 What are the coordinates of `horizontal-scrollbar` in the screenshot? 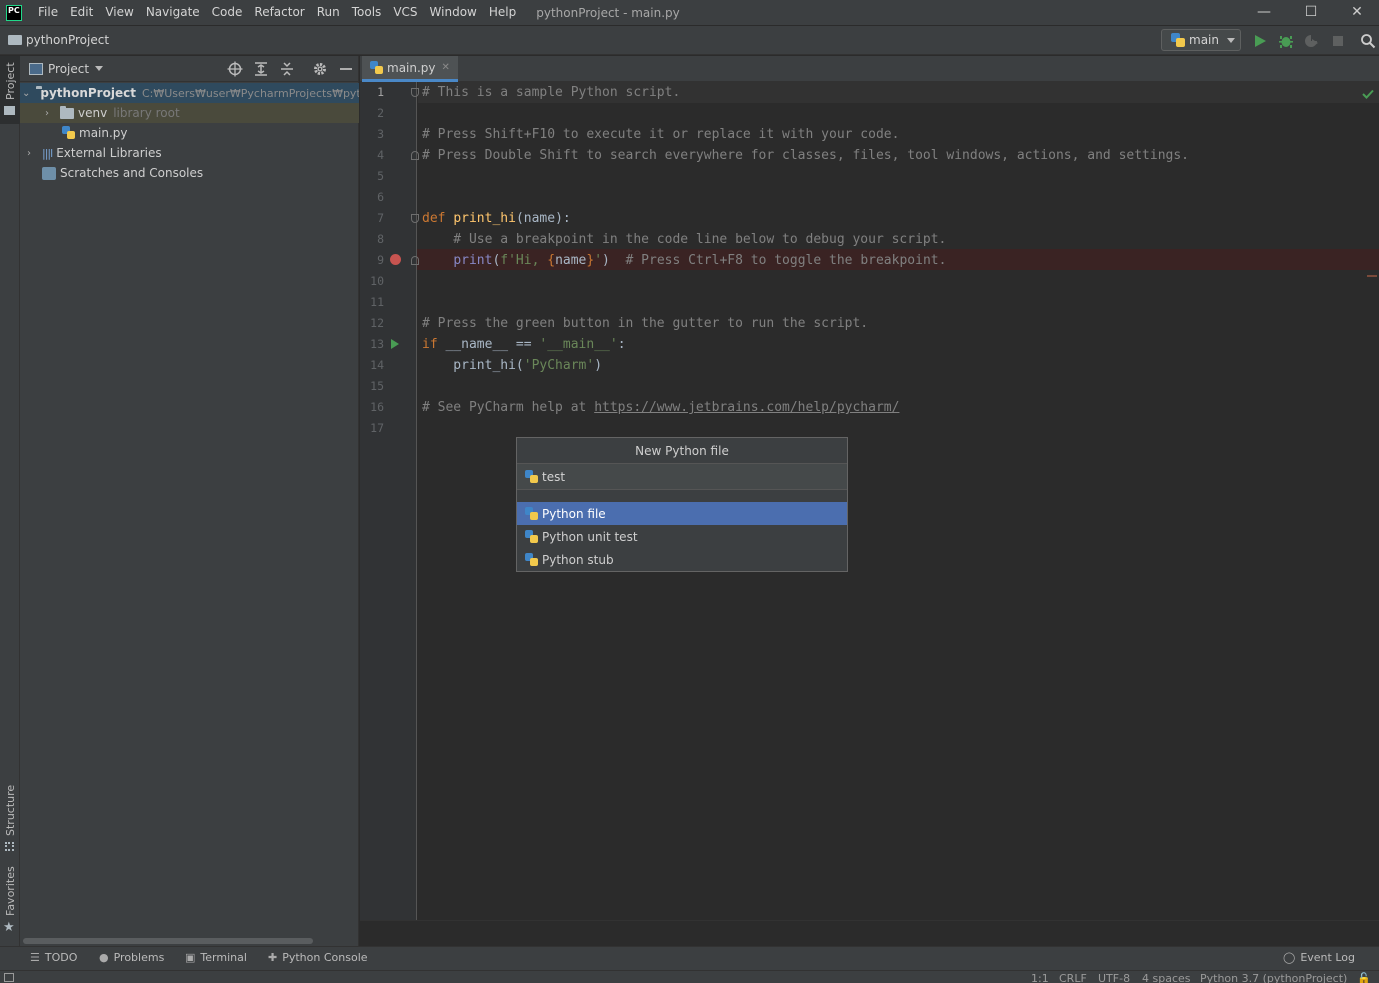 It's located at (168, 941).